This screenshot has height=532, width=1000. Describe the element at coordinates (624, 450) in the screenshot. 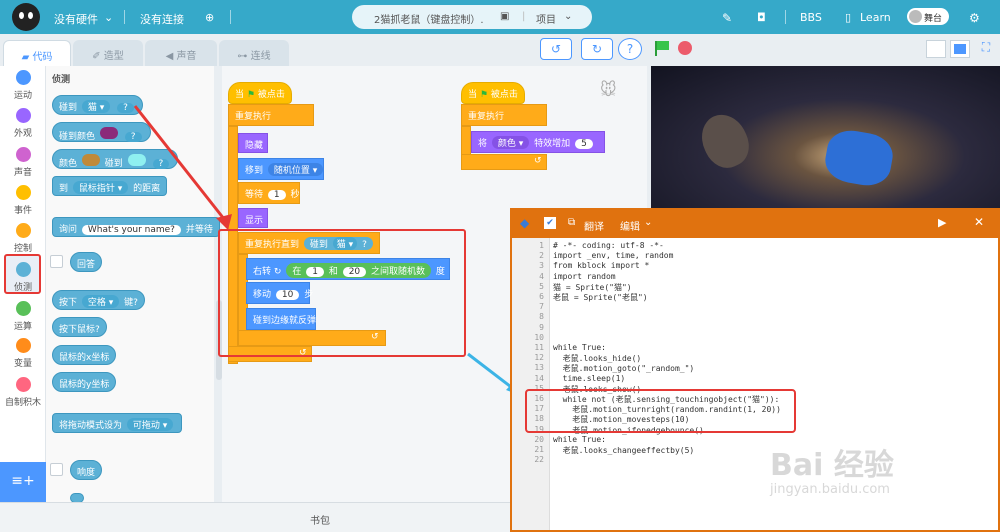

I see `code-line: 老鼠.looks_changeeffectby(5)` at that location.